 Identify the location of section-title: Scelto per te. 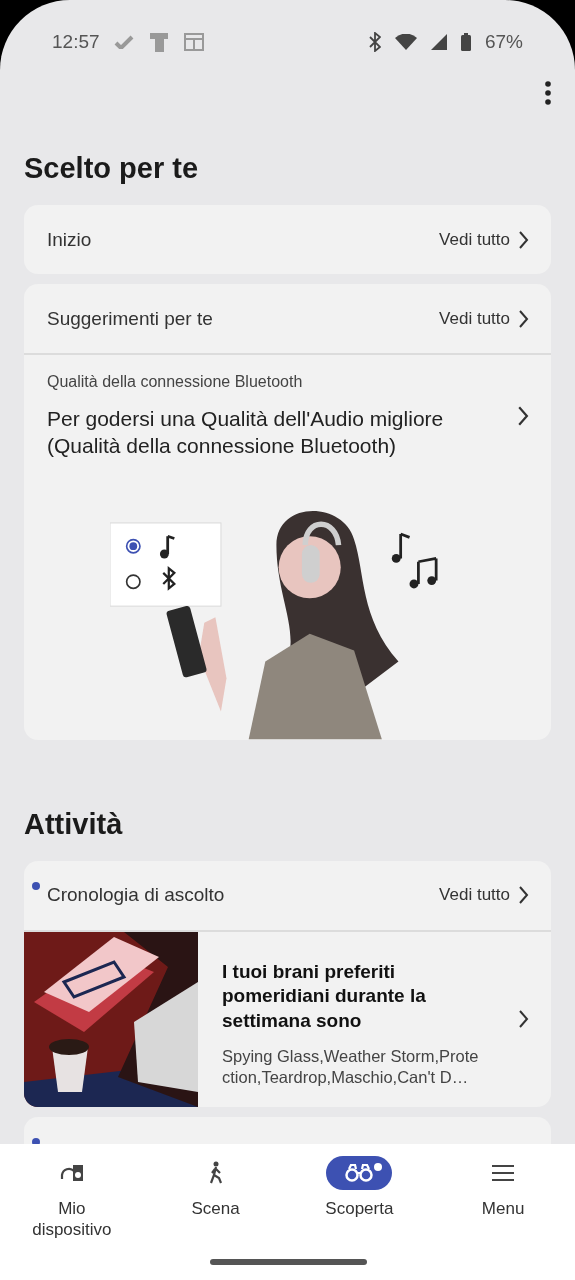
(112, 168).